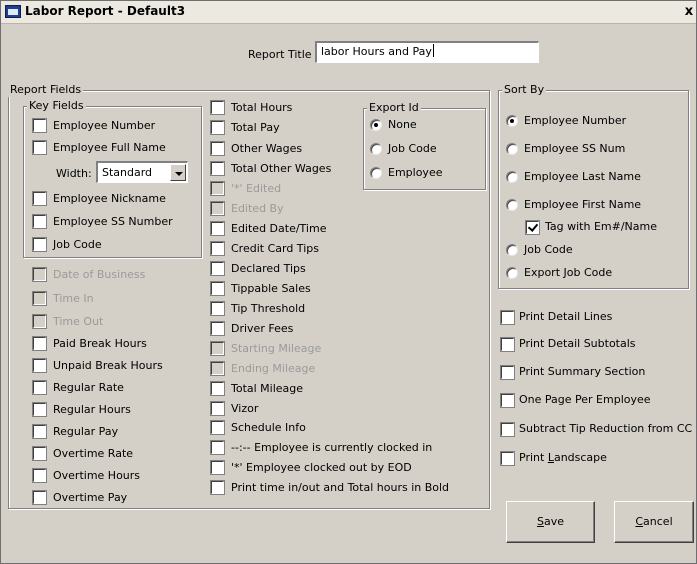  I want to click on print-summary-section-label: Print Summary Section, so click(582, 371).